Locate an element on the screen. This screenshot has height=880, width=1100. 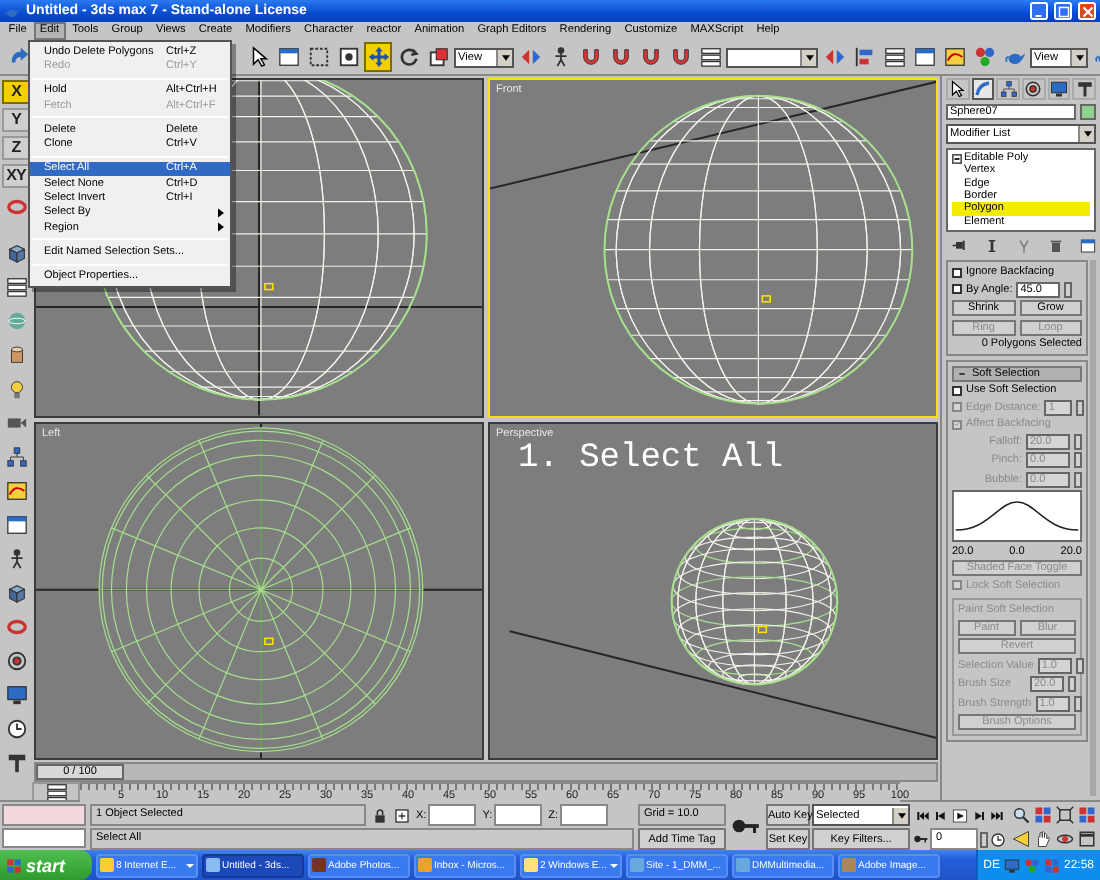
caption-text: 1. Select All is located at coordinates (651, 458).